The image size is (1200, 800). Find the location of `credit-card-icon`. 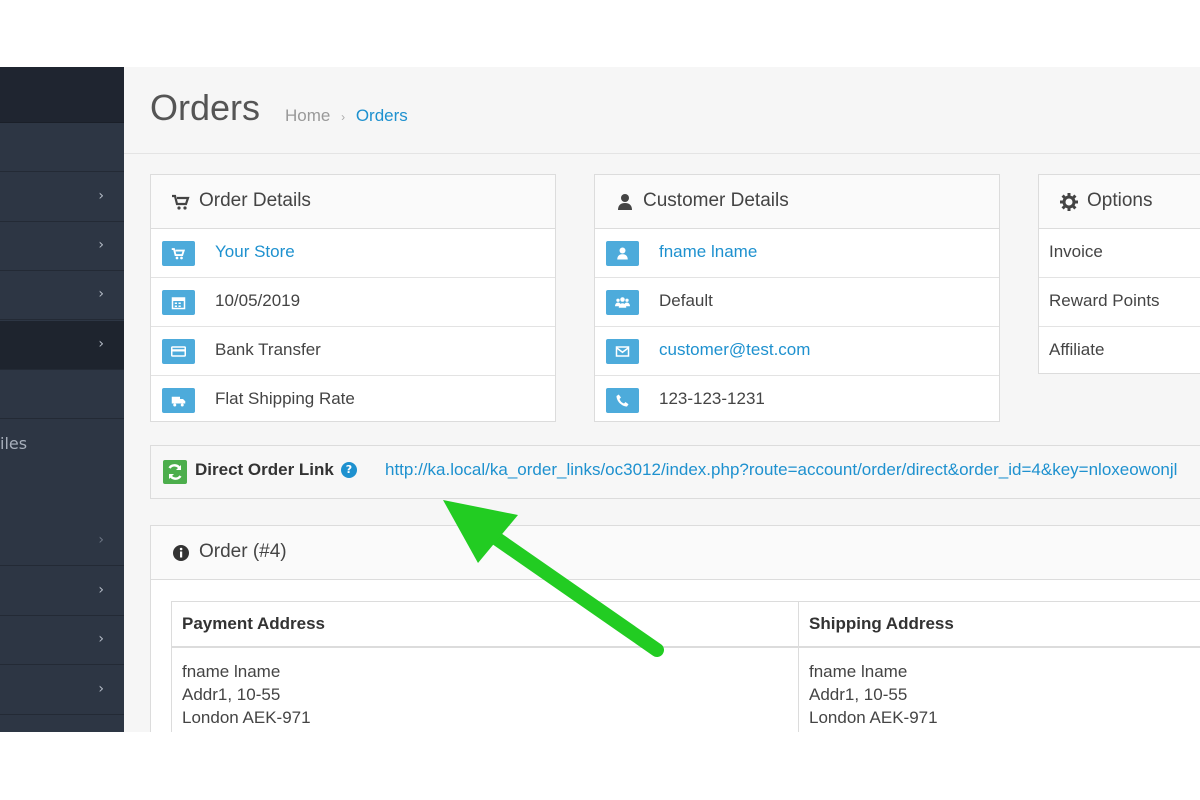

credit-card-icon is located at coordinates (178, 351).